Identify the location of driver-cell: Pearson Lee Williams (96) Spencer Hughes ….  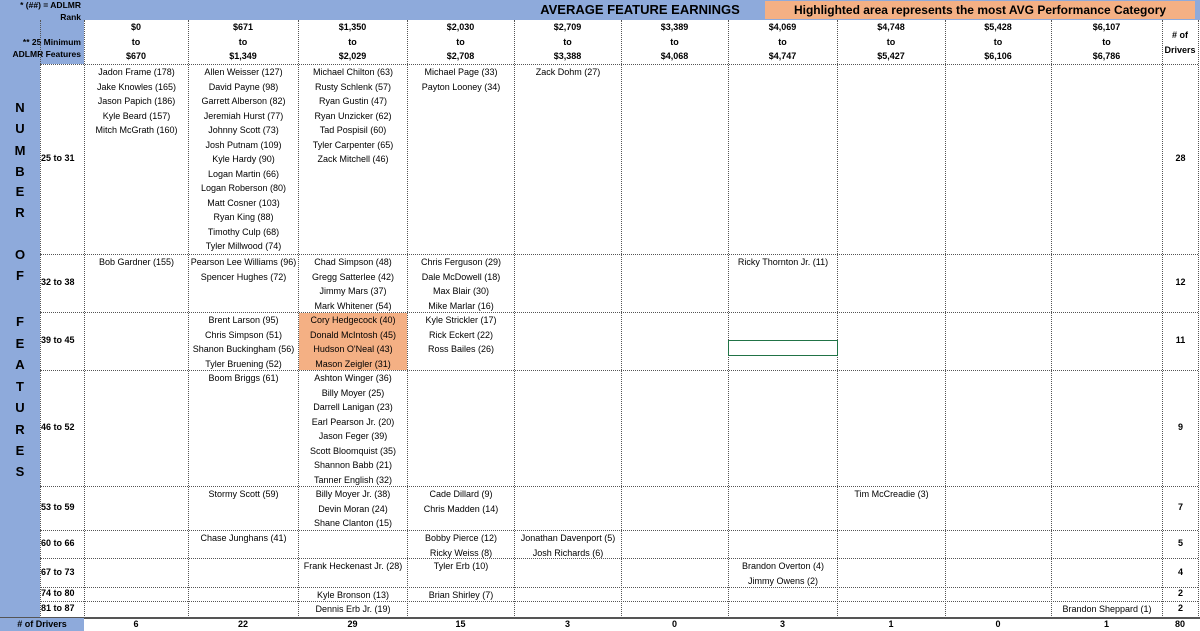
(243, 269).